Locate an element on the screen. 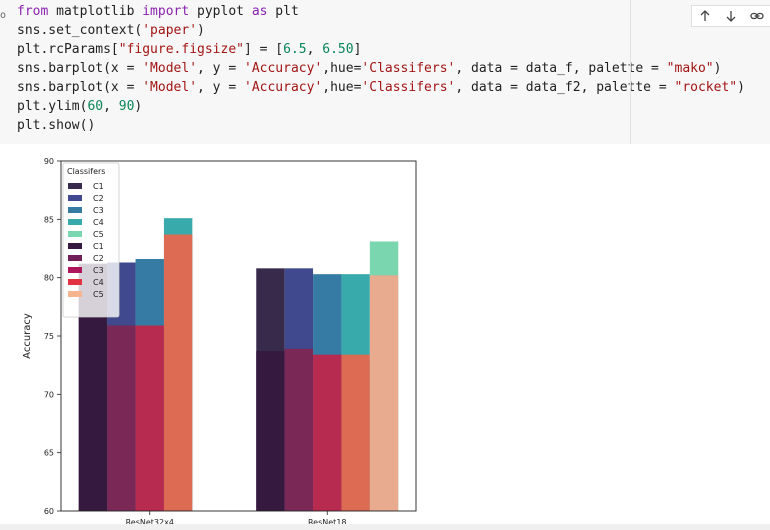 The image size is (770, 530). code-token: sns.set_context( is located at coordinates (80, 30).